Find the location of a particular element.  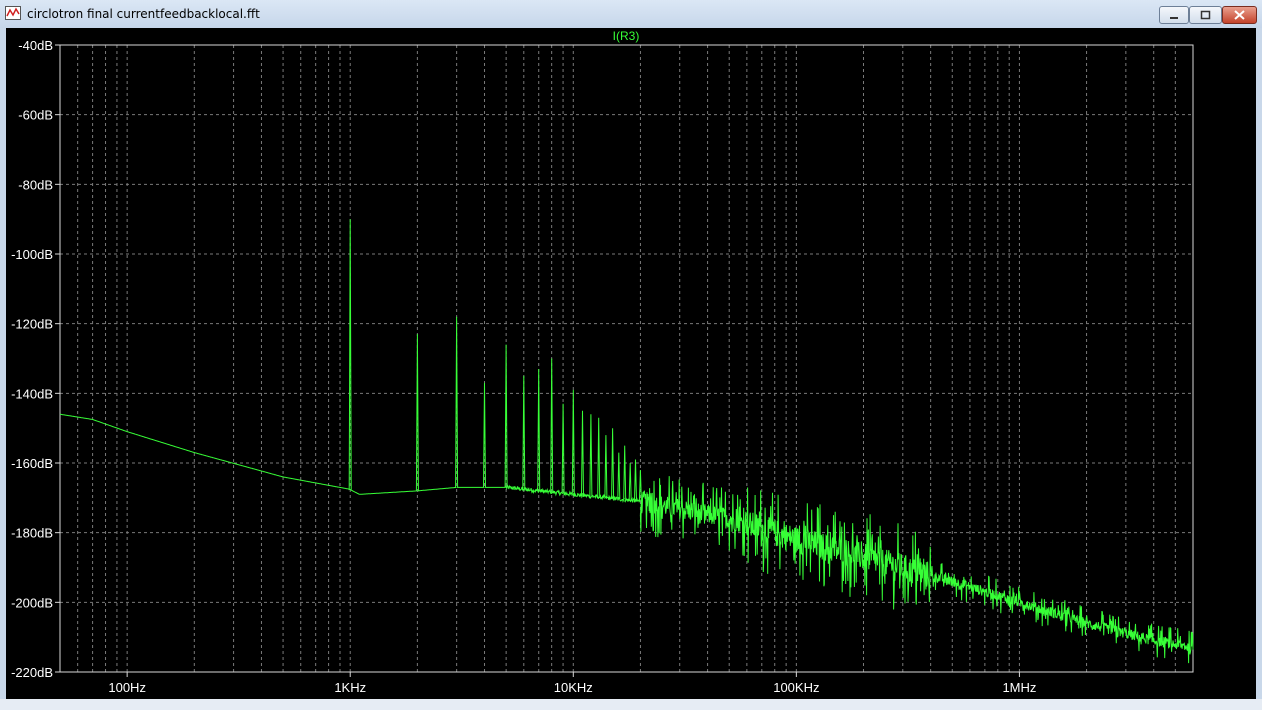

maximize-icon is located at coordinates (1205, 15).